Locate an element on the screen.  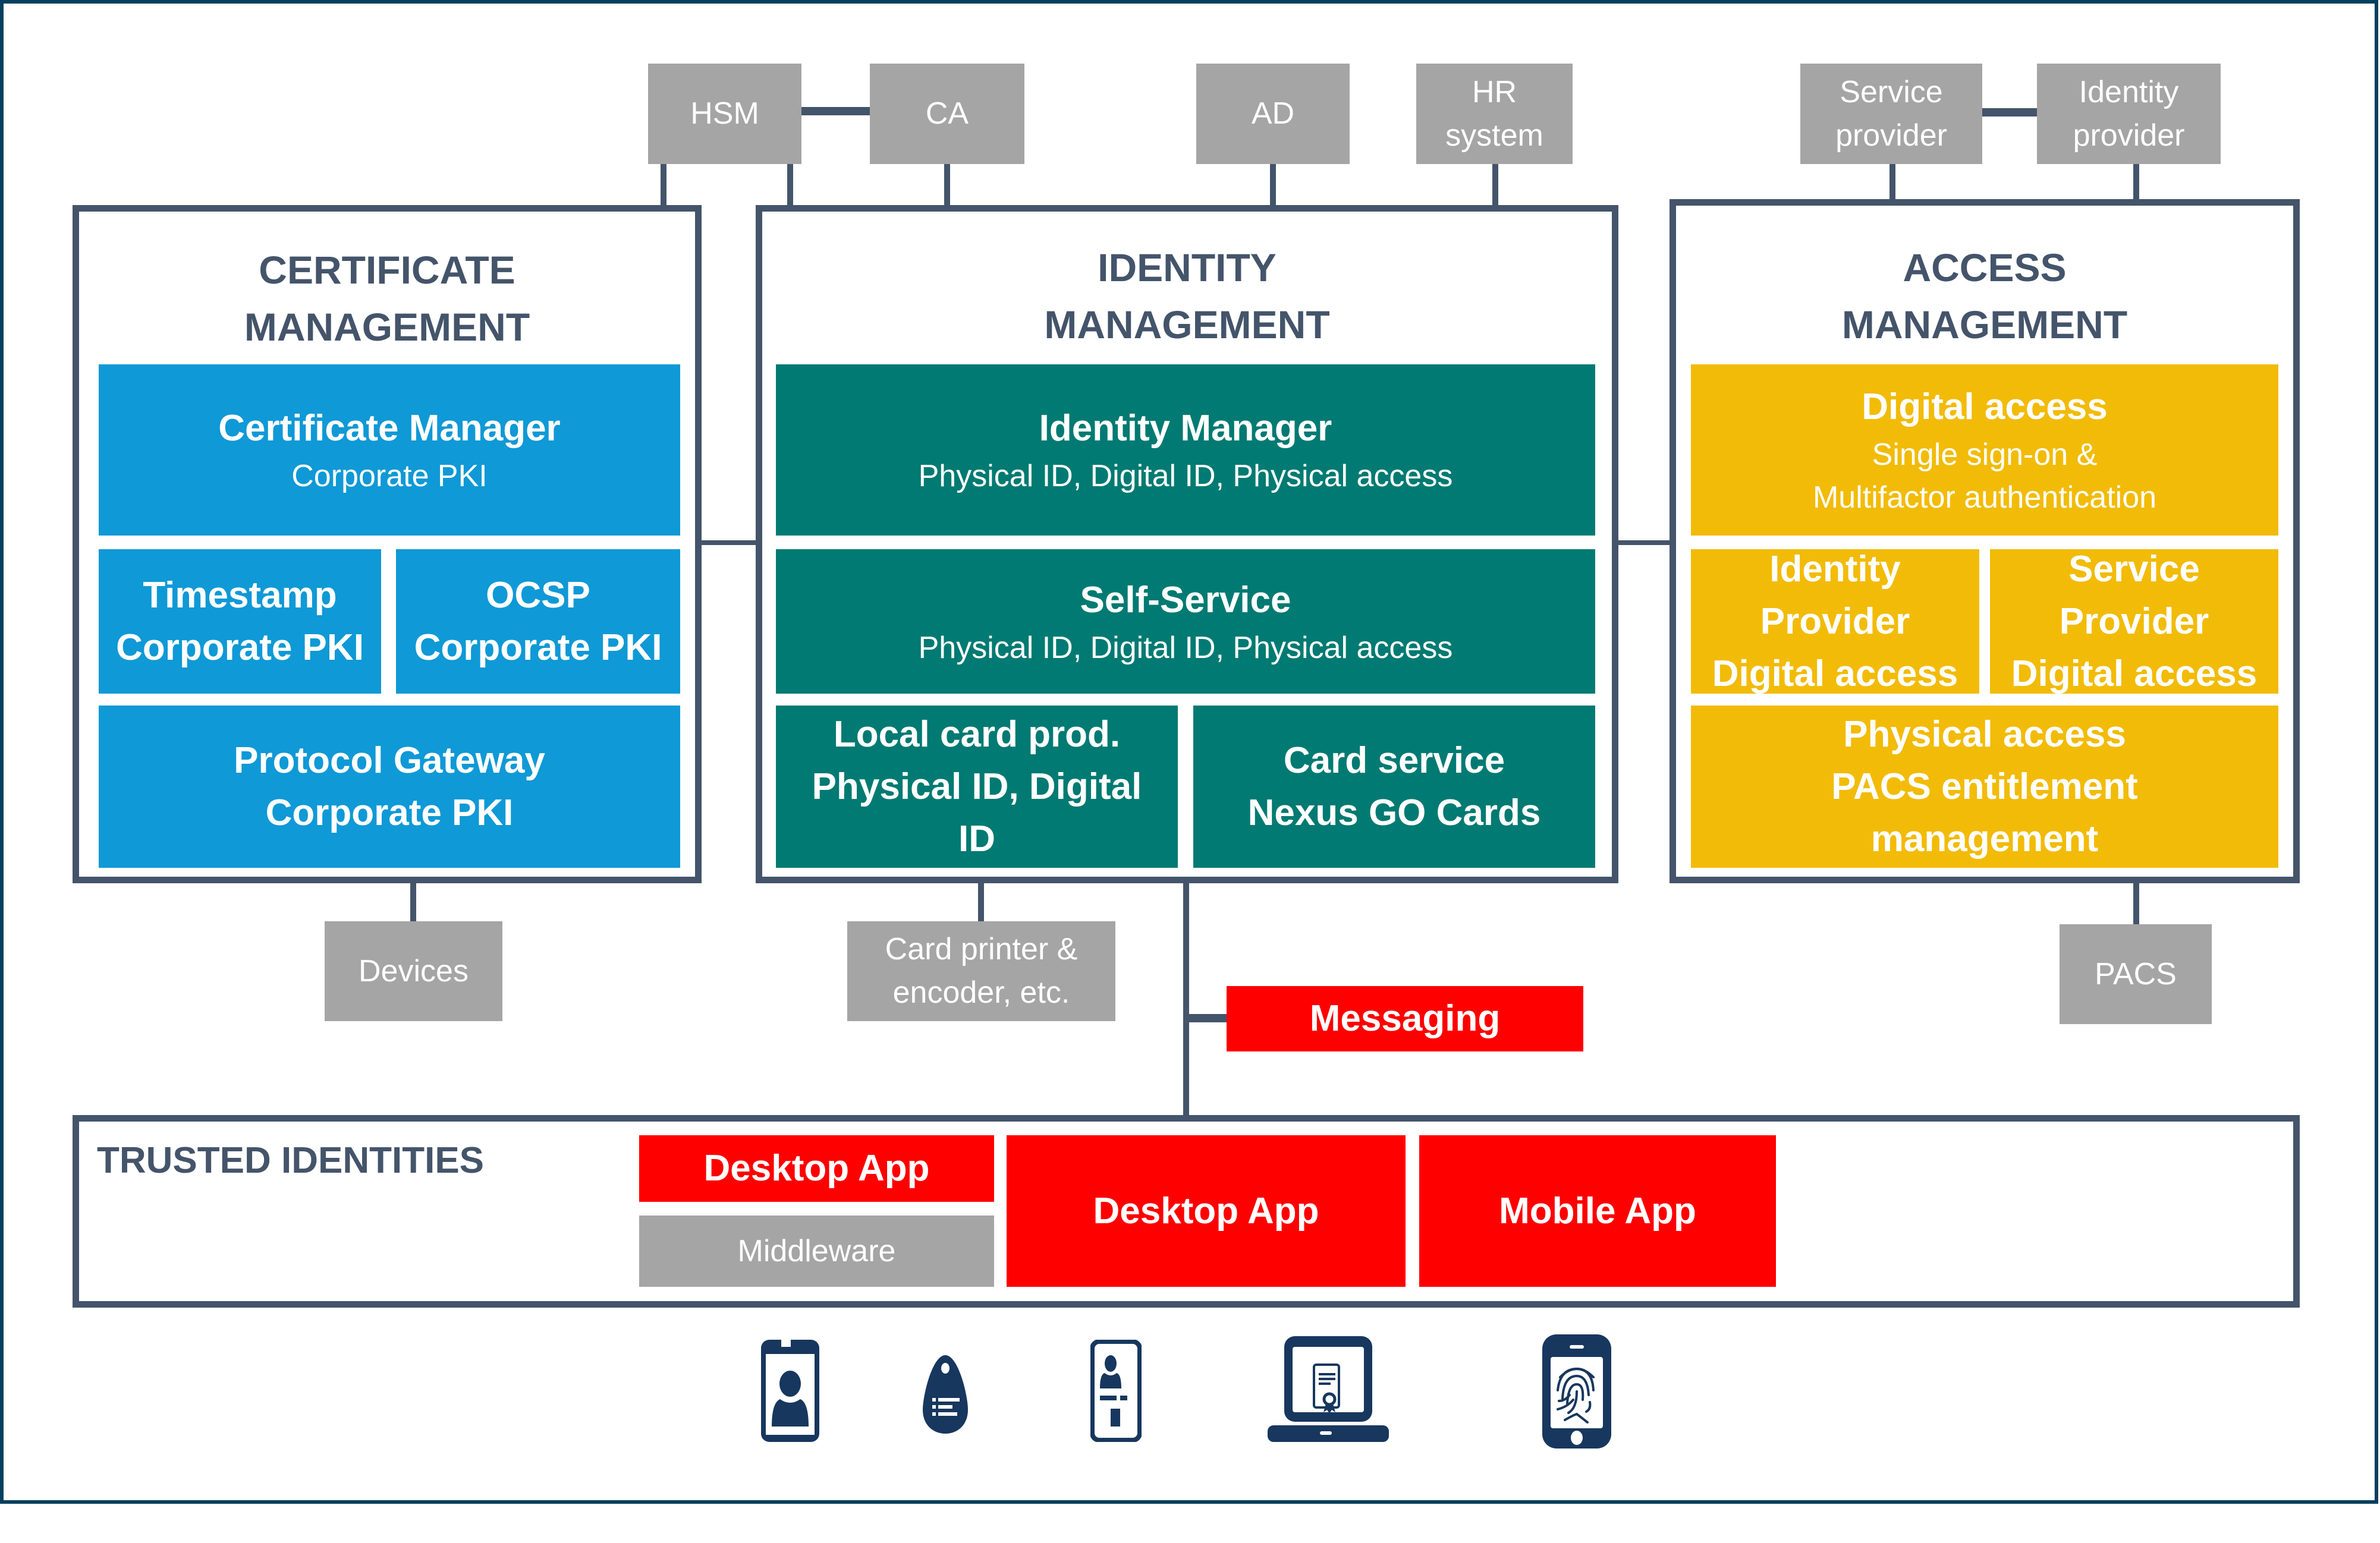
timestamp-block: Timestamp Corporate PKI is located at coordinates (240, 621).